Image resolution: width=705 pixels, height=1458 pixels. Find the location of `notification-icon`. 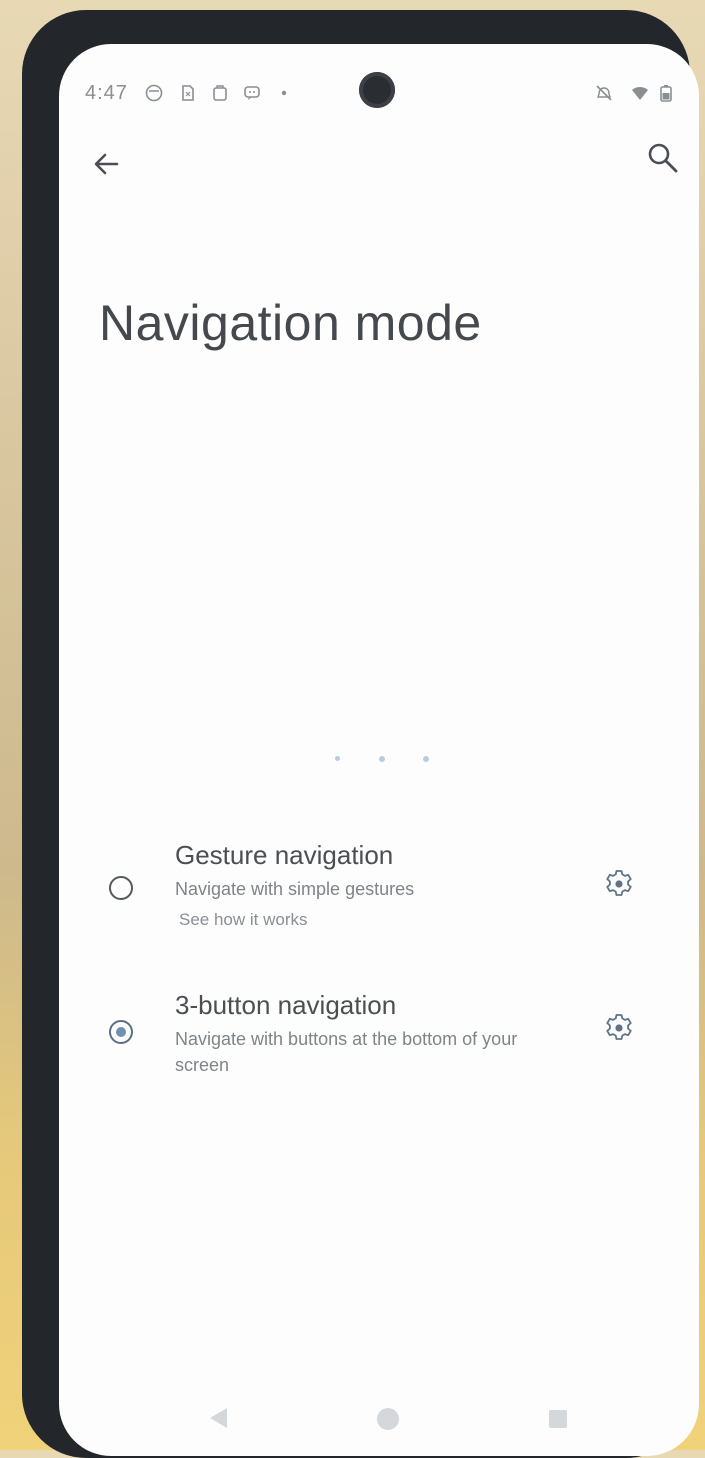

notification-icon is located at coordinates (154, 93).